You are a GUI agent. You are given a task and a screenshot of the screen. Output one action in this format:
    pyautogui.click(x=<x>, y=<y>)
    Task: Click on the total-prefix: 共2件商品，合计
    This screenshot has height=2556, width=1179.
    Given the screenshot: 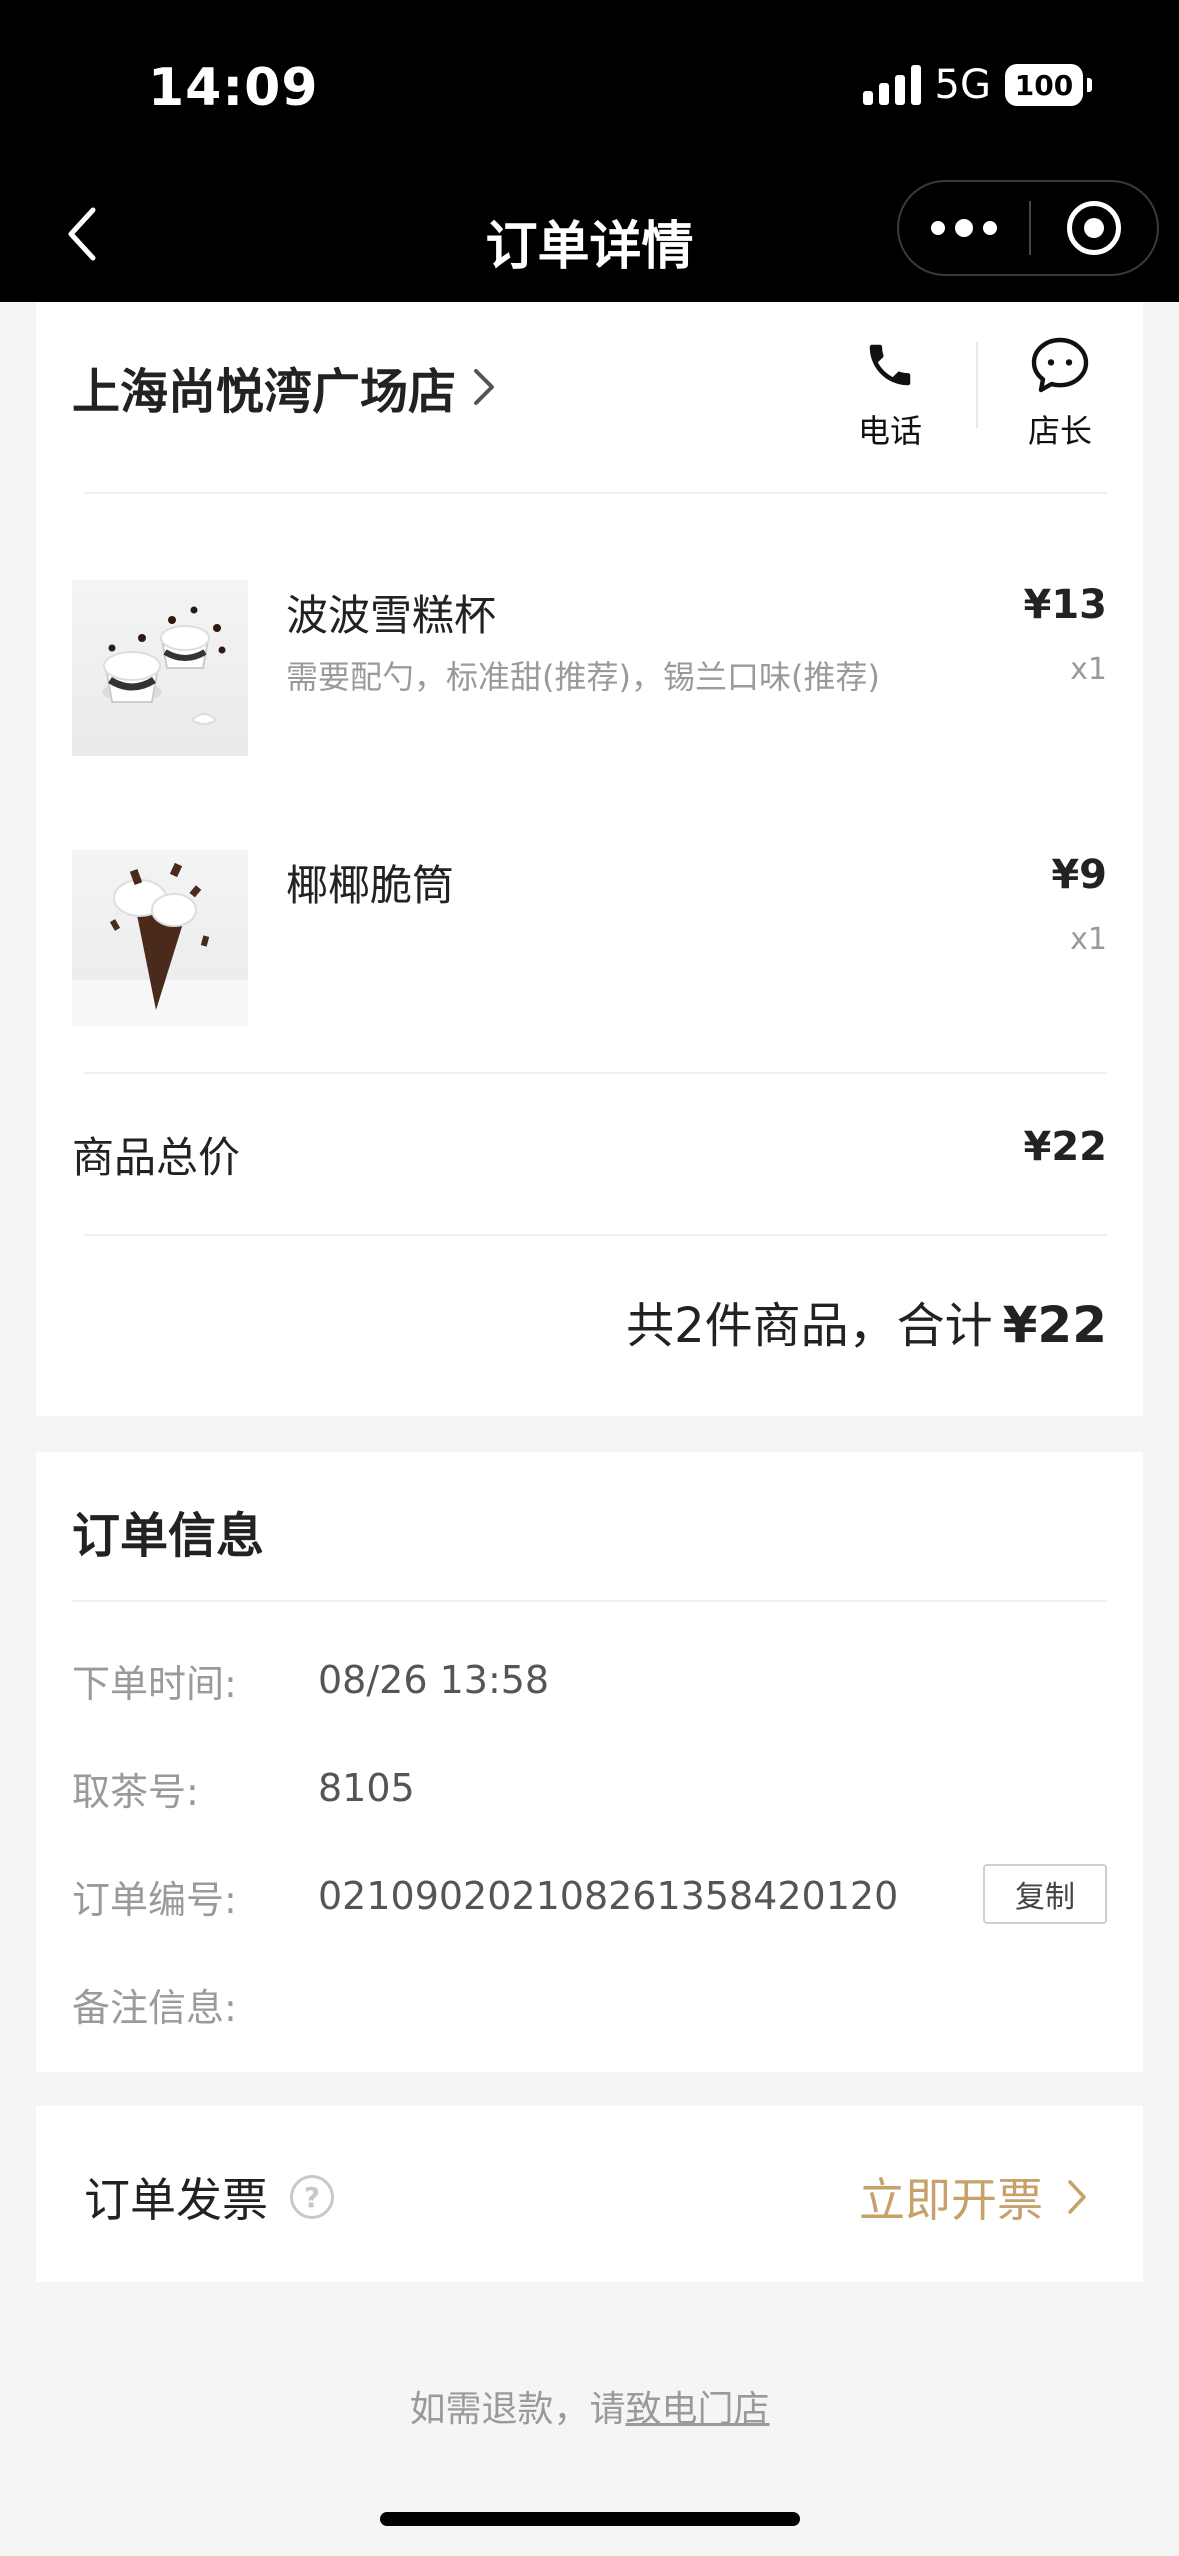 What is the action you would take?
    pyautogui.click(x=809, y=1326)
    